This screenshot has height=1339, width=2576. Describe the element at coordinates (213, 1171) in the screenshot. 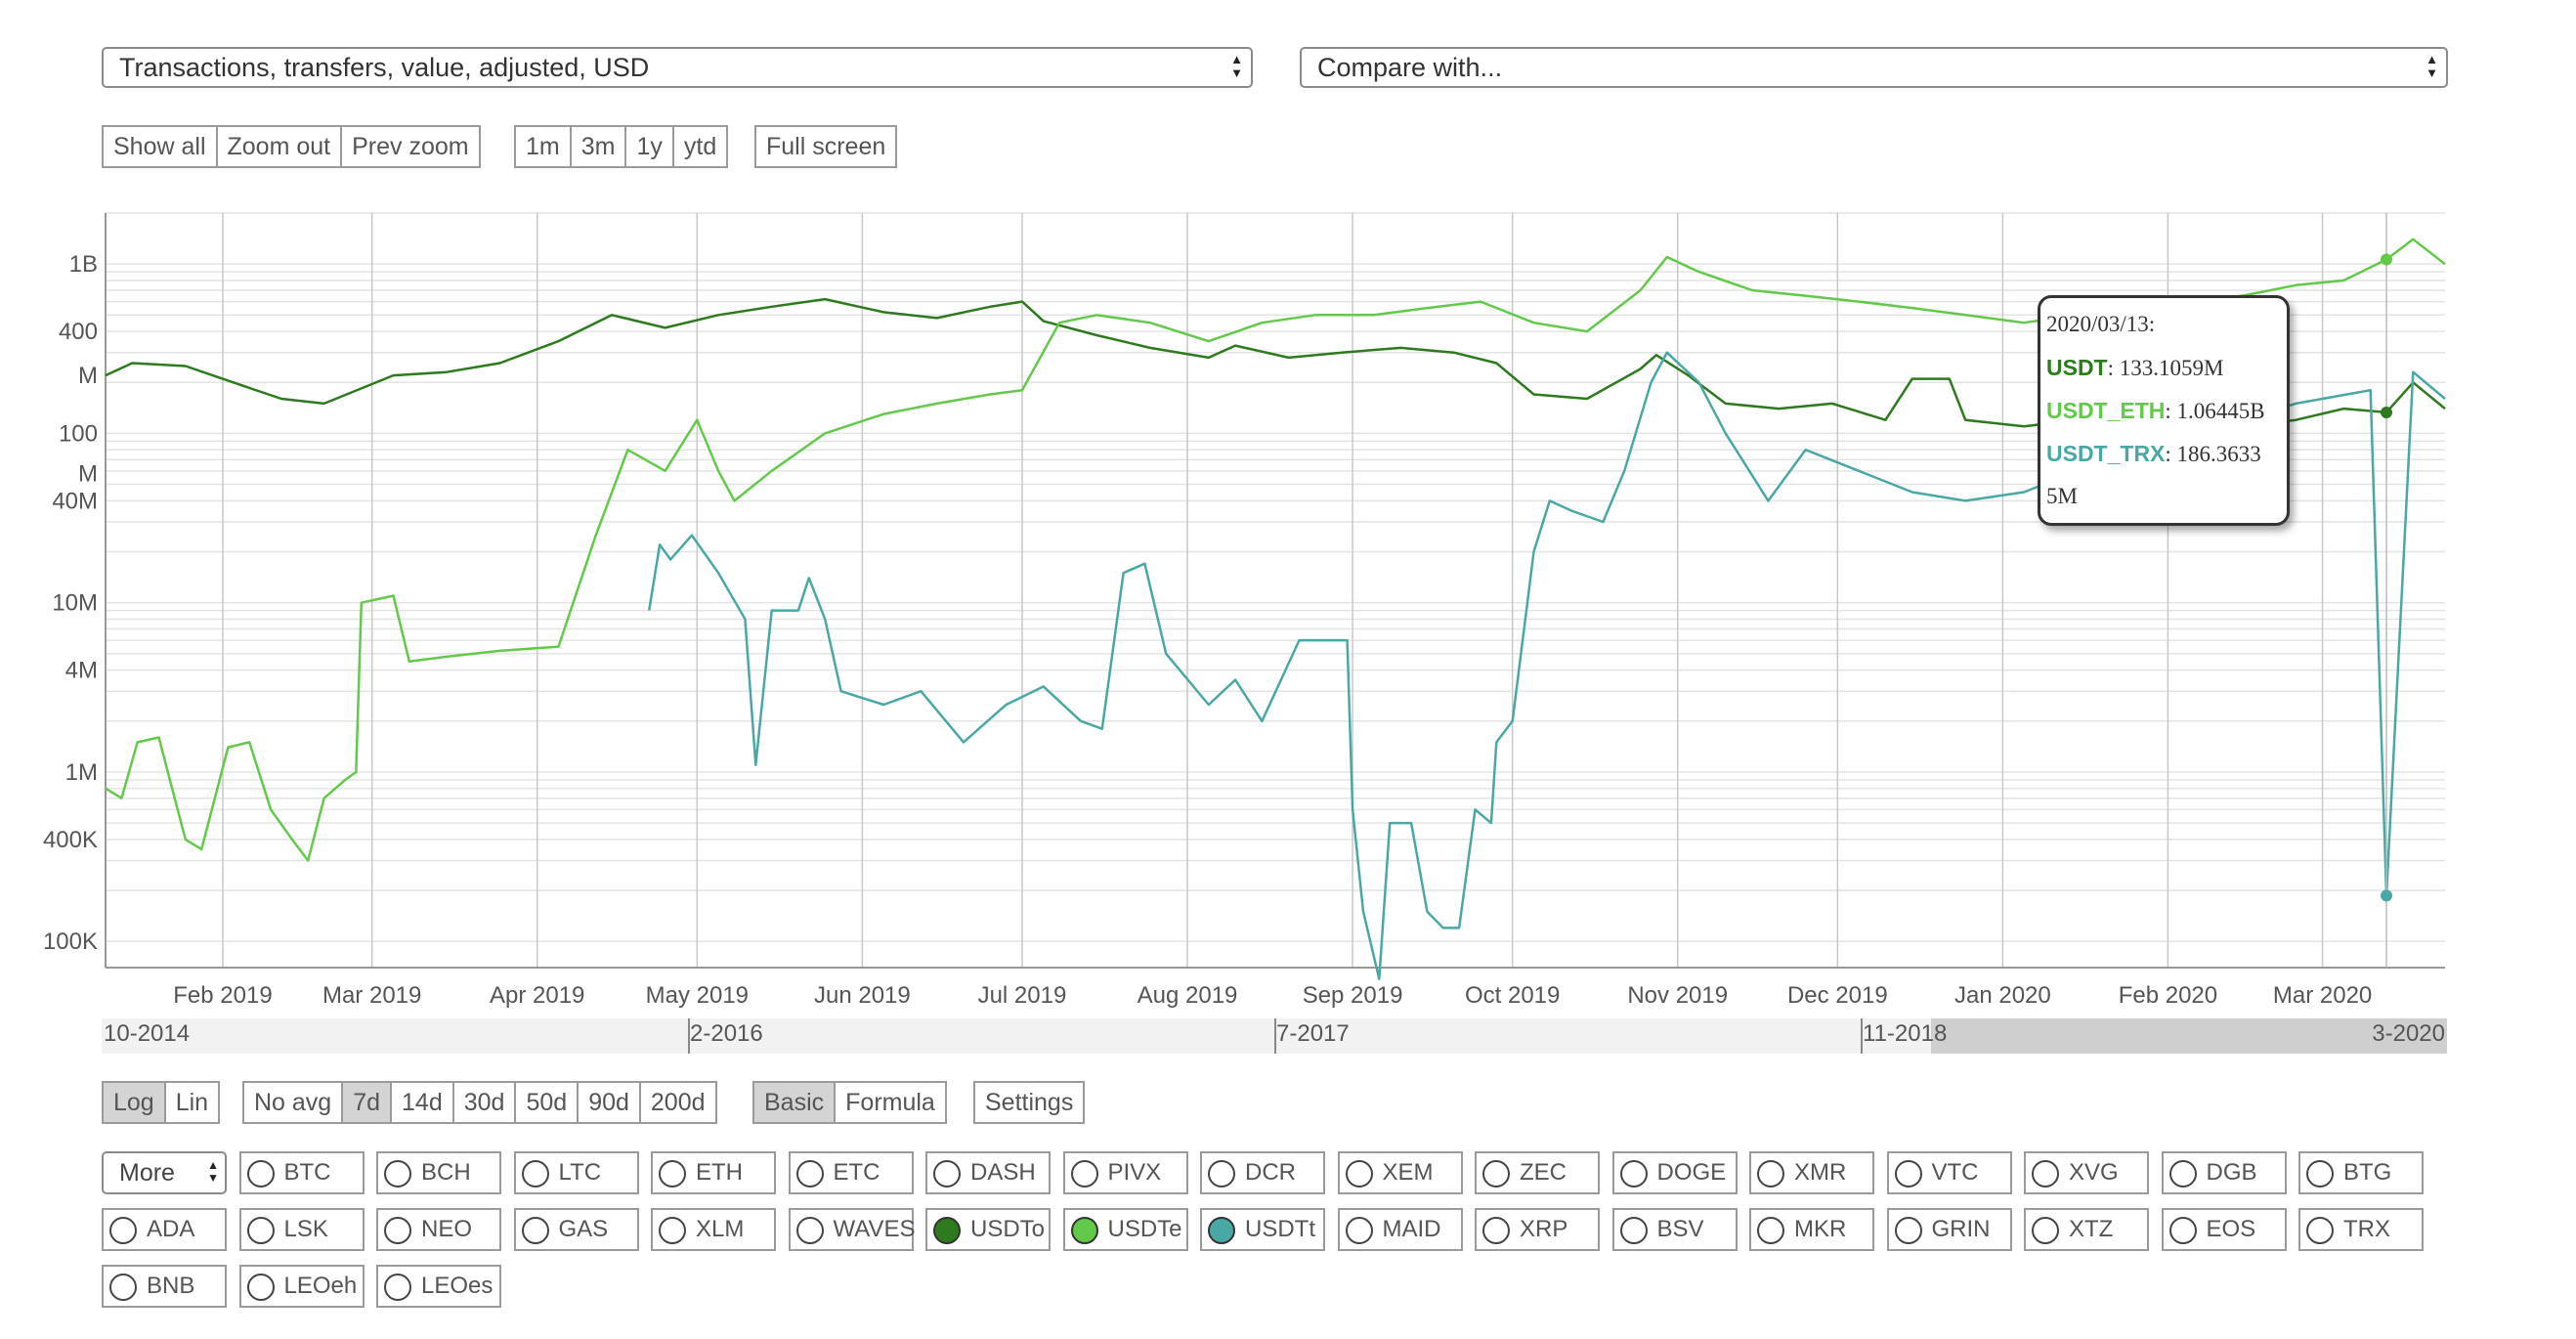

I see `select-arrows-icon: ▲ ▼` at that location.